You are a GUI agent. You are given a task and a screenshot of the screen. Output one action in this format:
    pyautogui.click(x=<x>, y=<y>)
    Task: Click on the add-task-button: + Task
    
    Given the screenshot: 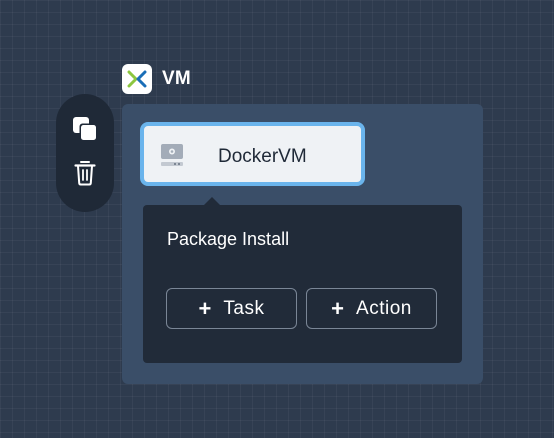 What is the action you would take?
    pyautogui.click(x=231, y=308)
    